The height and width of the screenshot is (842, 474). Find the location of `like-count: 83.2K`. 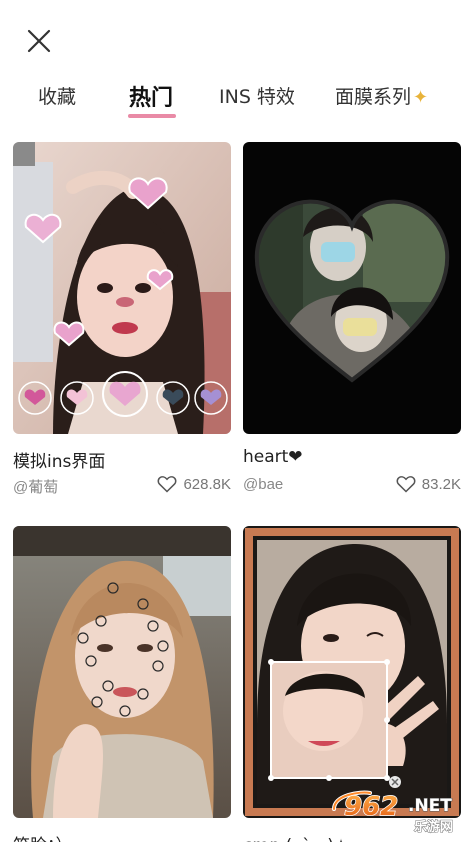

like-count: 83.2K is located at coordinates (441, 484).